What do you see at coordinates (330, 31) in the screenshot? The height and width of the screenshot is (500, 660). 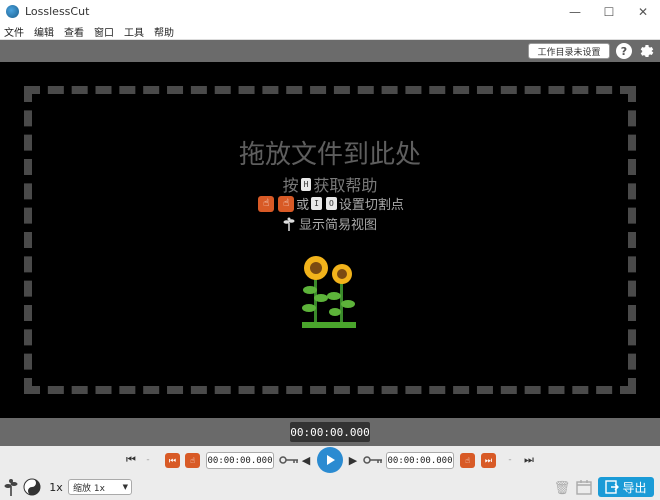 I see `menu-bar: 文件 编辑 查看 窗口 工具 帮助` at bounding box center [330, 31].